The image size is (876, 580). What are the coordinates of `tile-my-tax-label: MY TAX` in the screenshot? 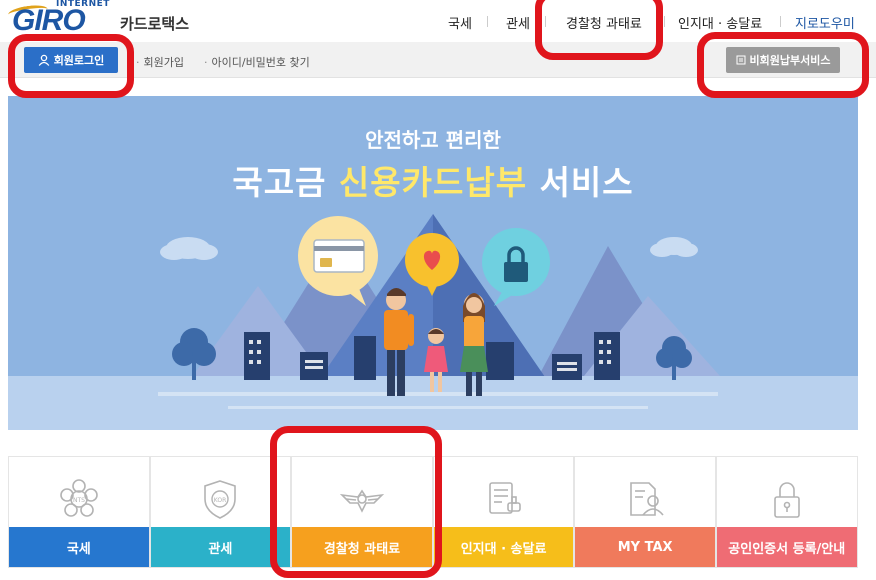 It's located at (645, 547).